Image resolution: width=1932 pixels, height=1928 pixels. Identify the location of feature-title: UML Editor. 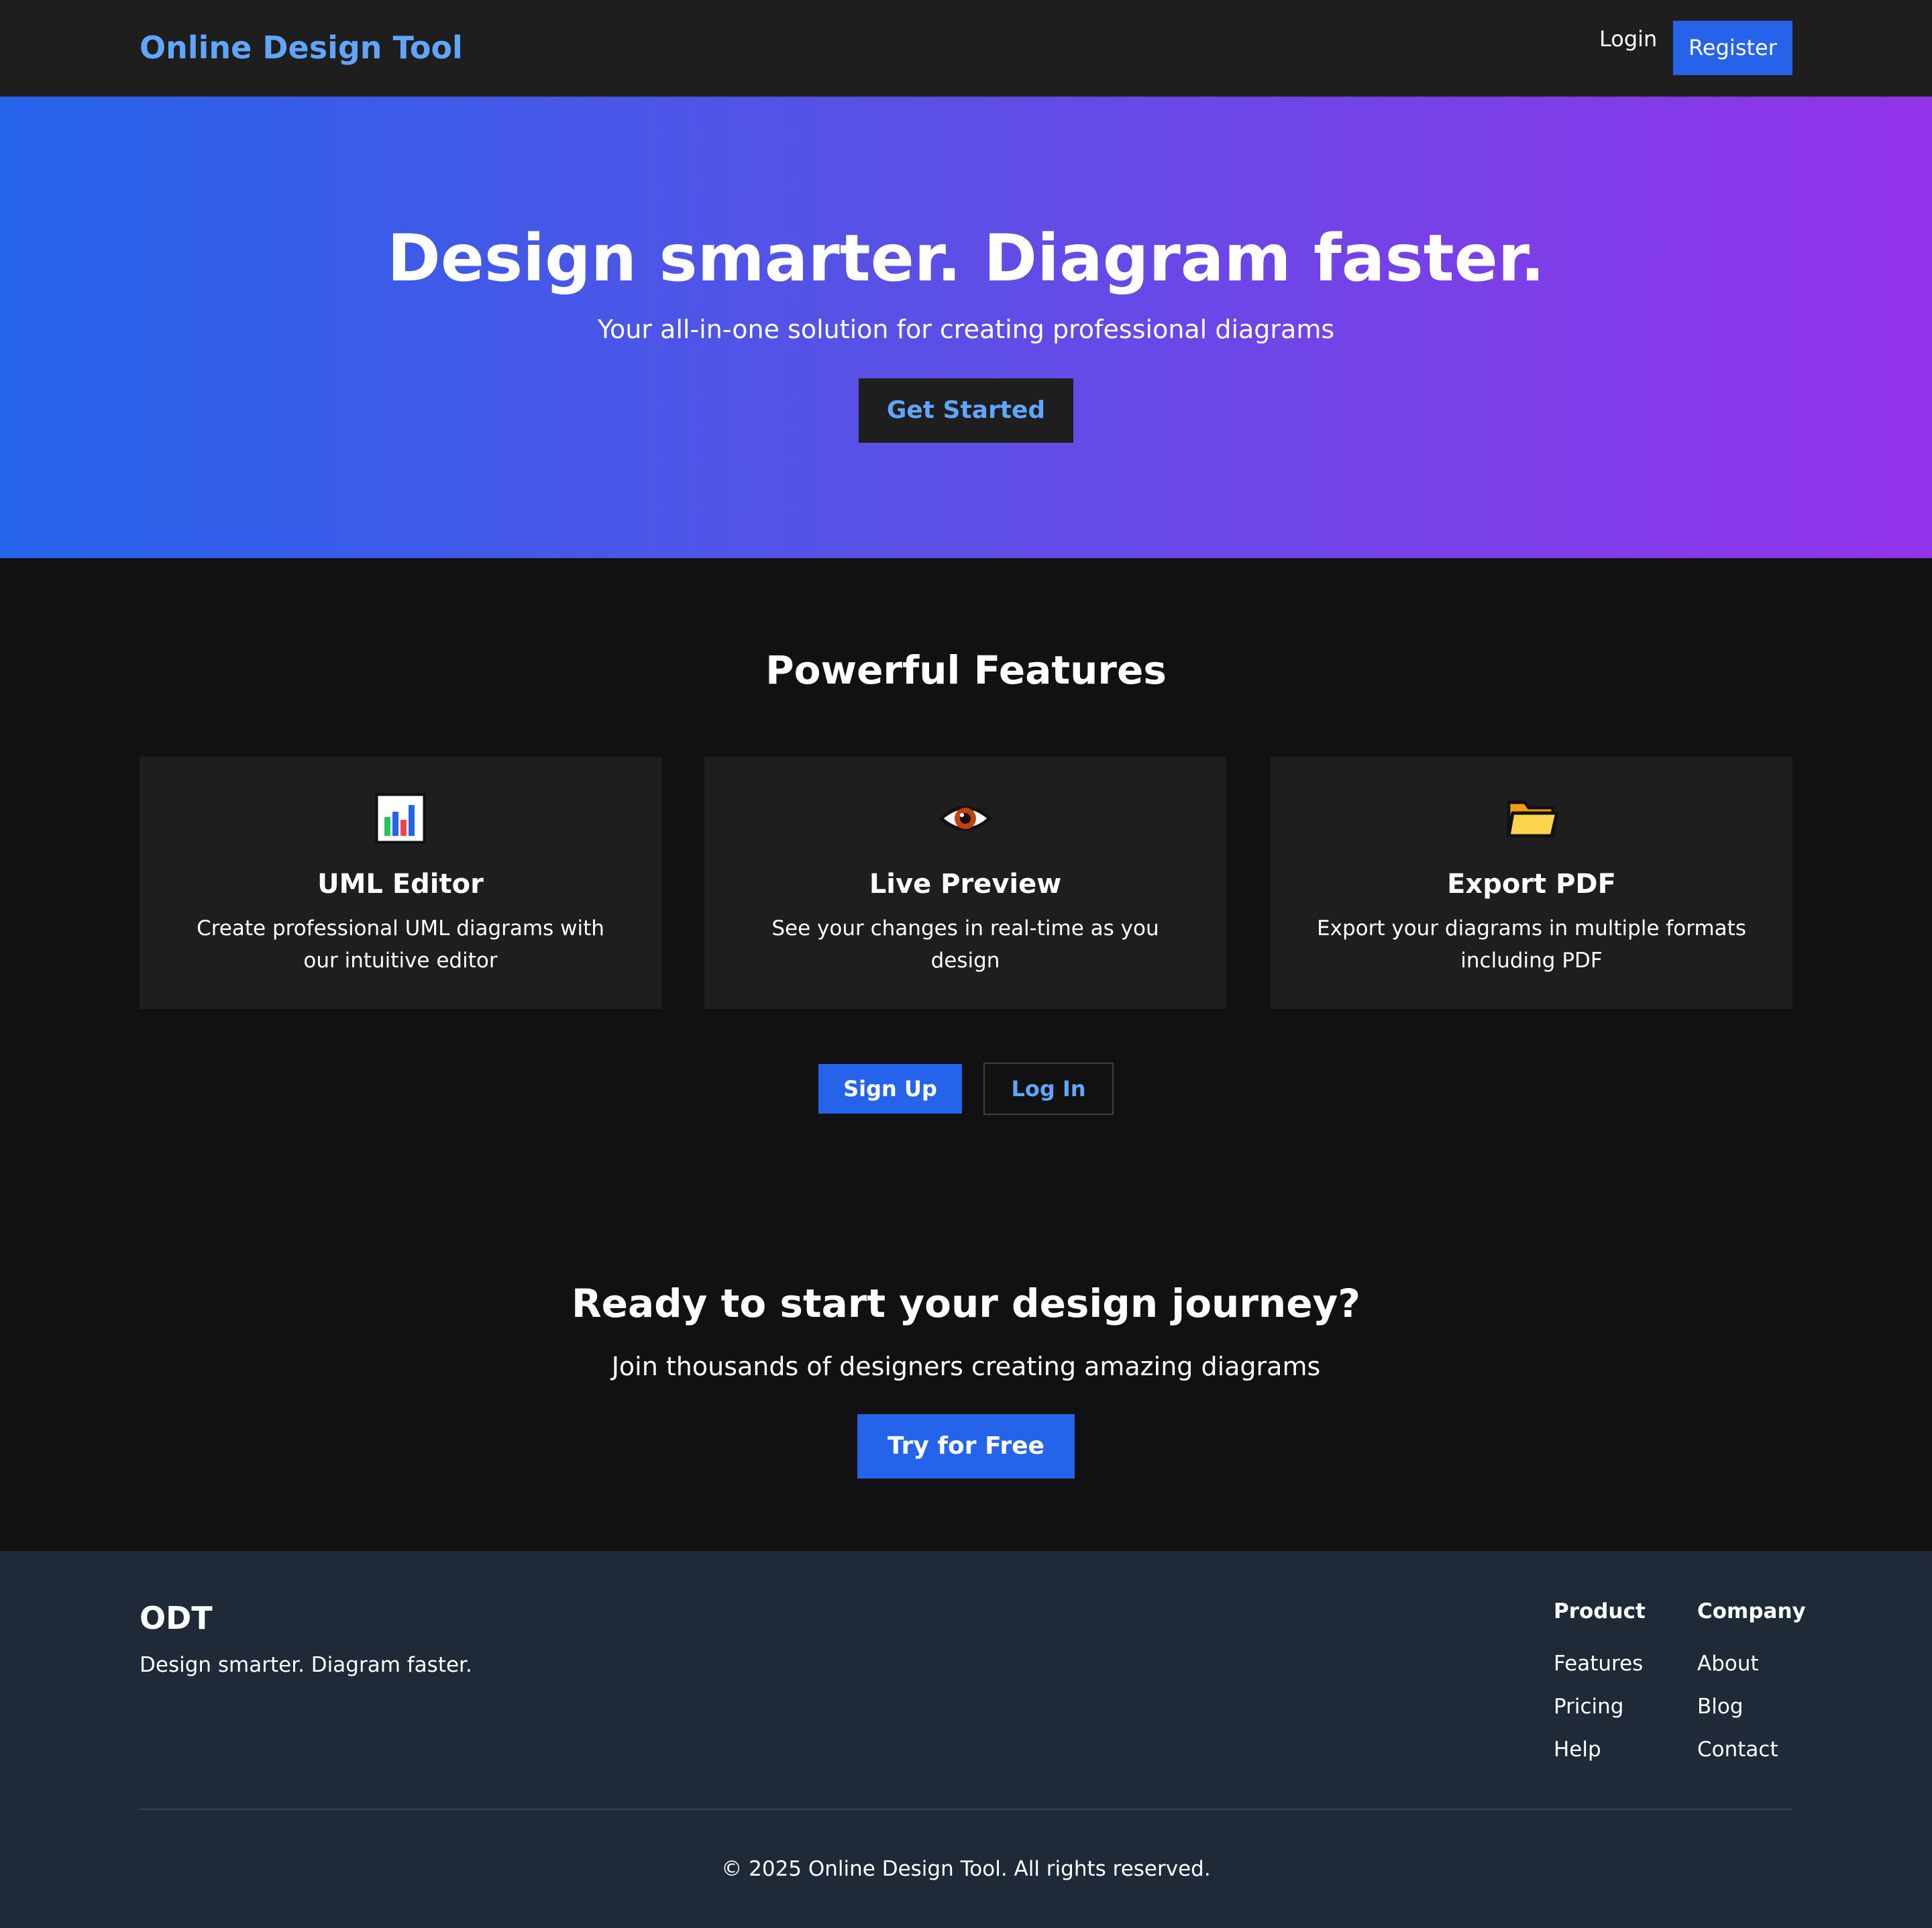
(400, 885).